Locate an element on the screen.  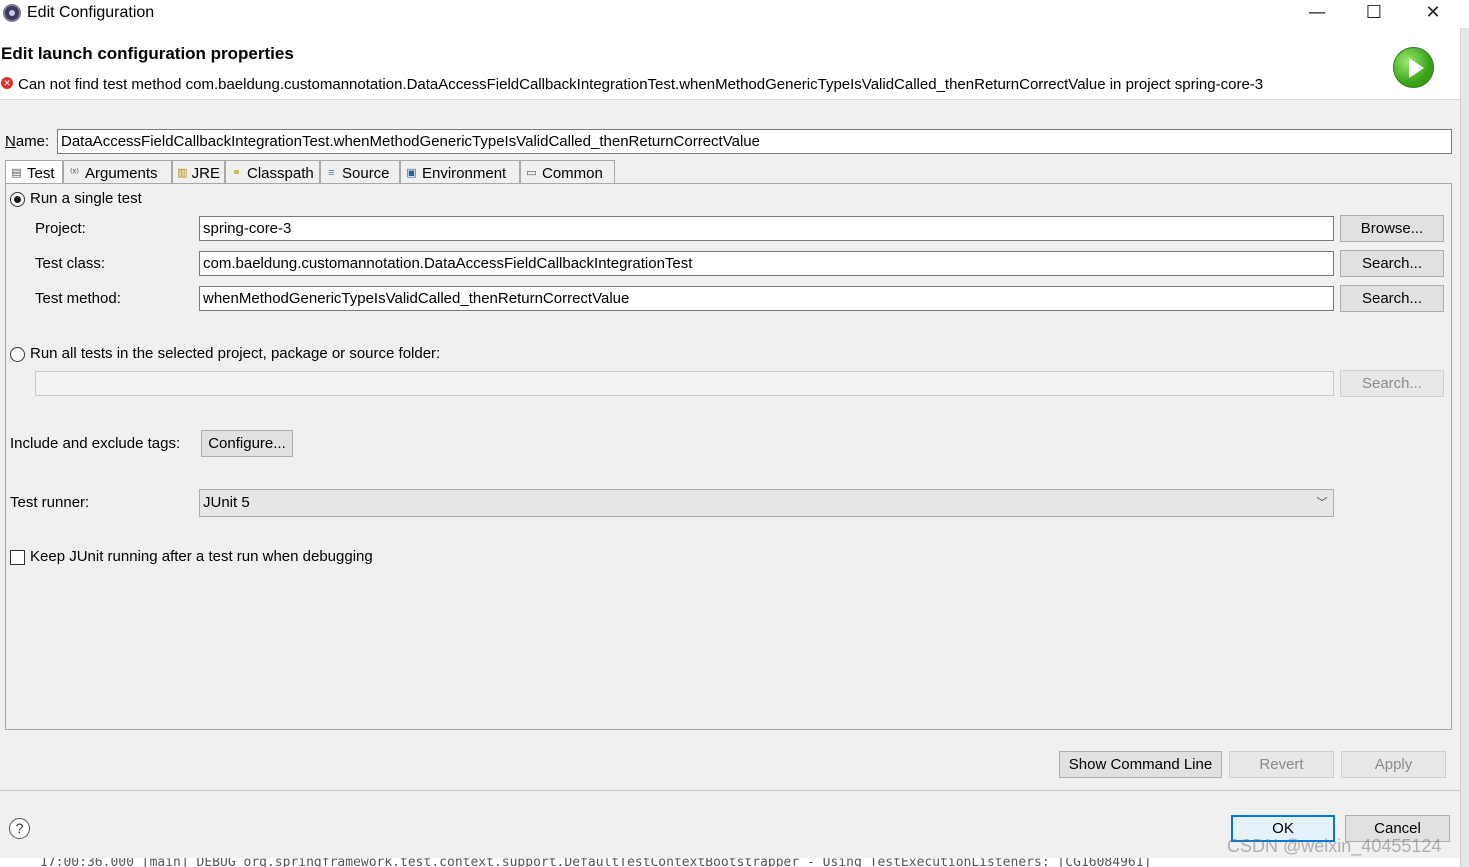
tab-label: Environment is located at coordinates (464, 173).